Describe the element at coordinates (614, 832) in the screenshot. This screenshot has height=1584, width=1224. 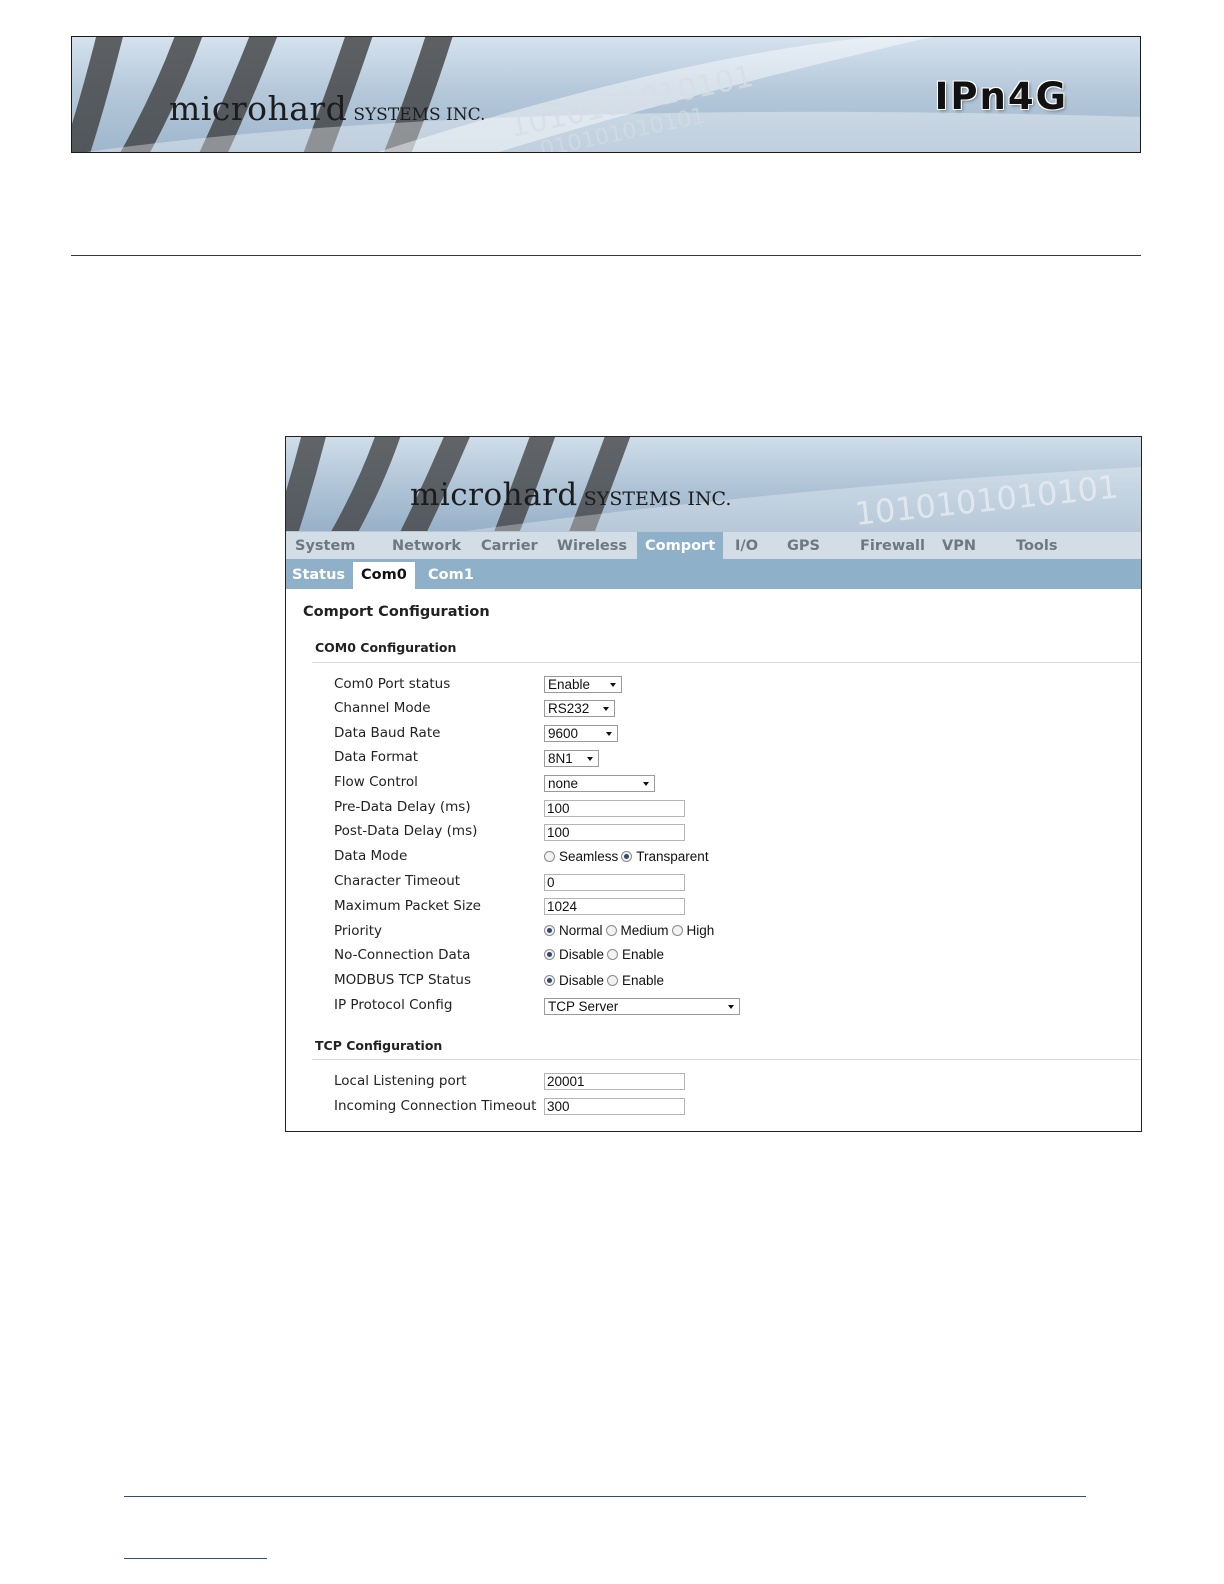
I see `post-delay-input: 100` at that location.